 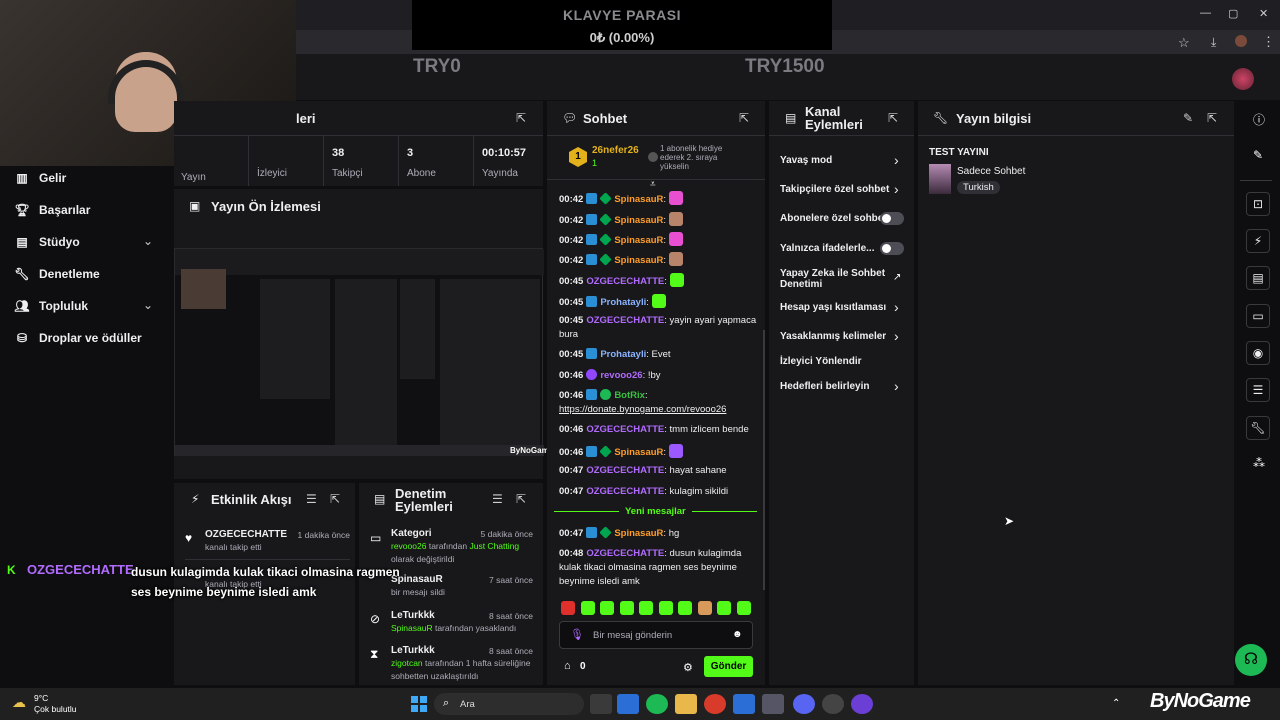 I want to click on nav-item-gelir: ▥ Gelir, so click(x=40, y=178).